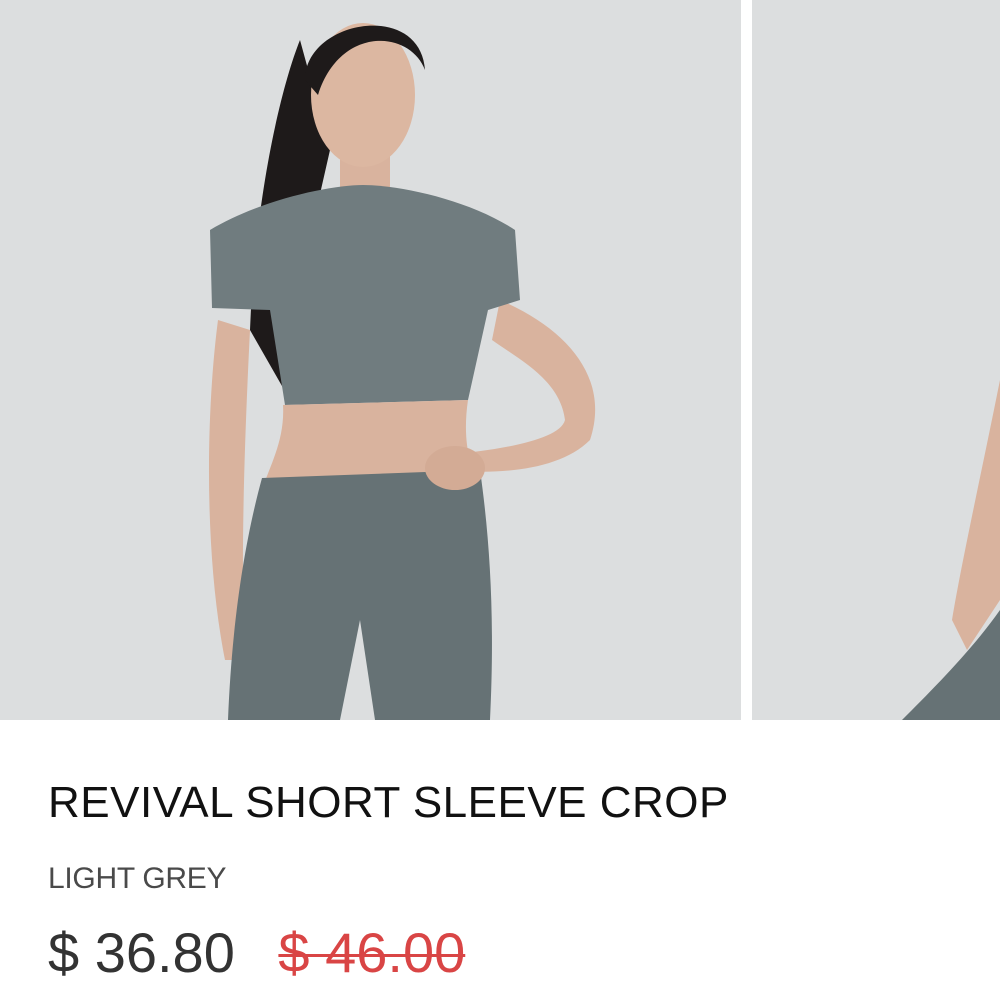  What do you see at coordinates (137, 878) in the screenshot?
I see `color-variant-label: LIGHT GREY` at bounding box center [137, 878].